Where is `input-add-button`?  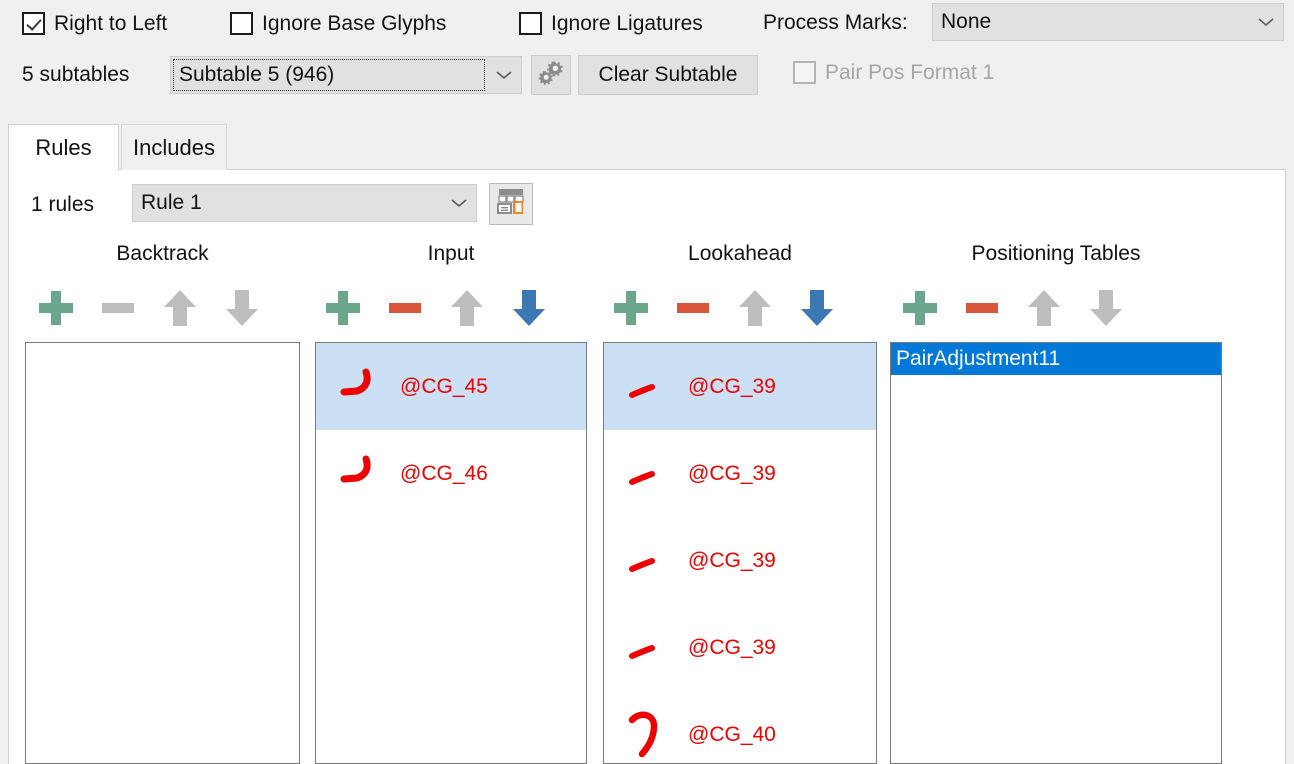 input-add-button is located at coordinates (343, 308).